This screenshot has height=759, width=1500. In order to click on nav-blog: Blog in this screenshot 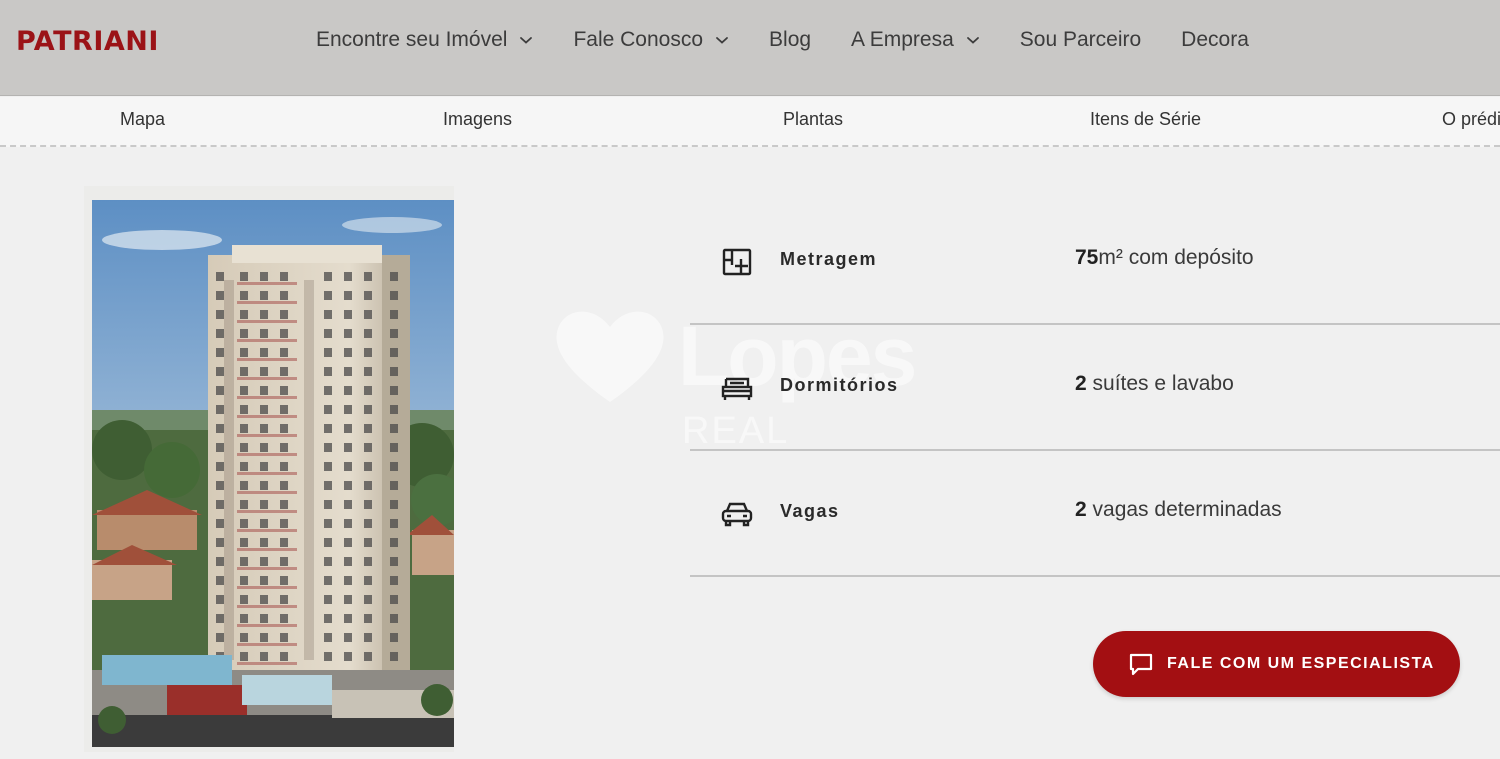, I will do `click(790, 40)`.